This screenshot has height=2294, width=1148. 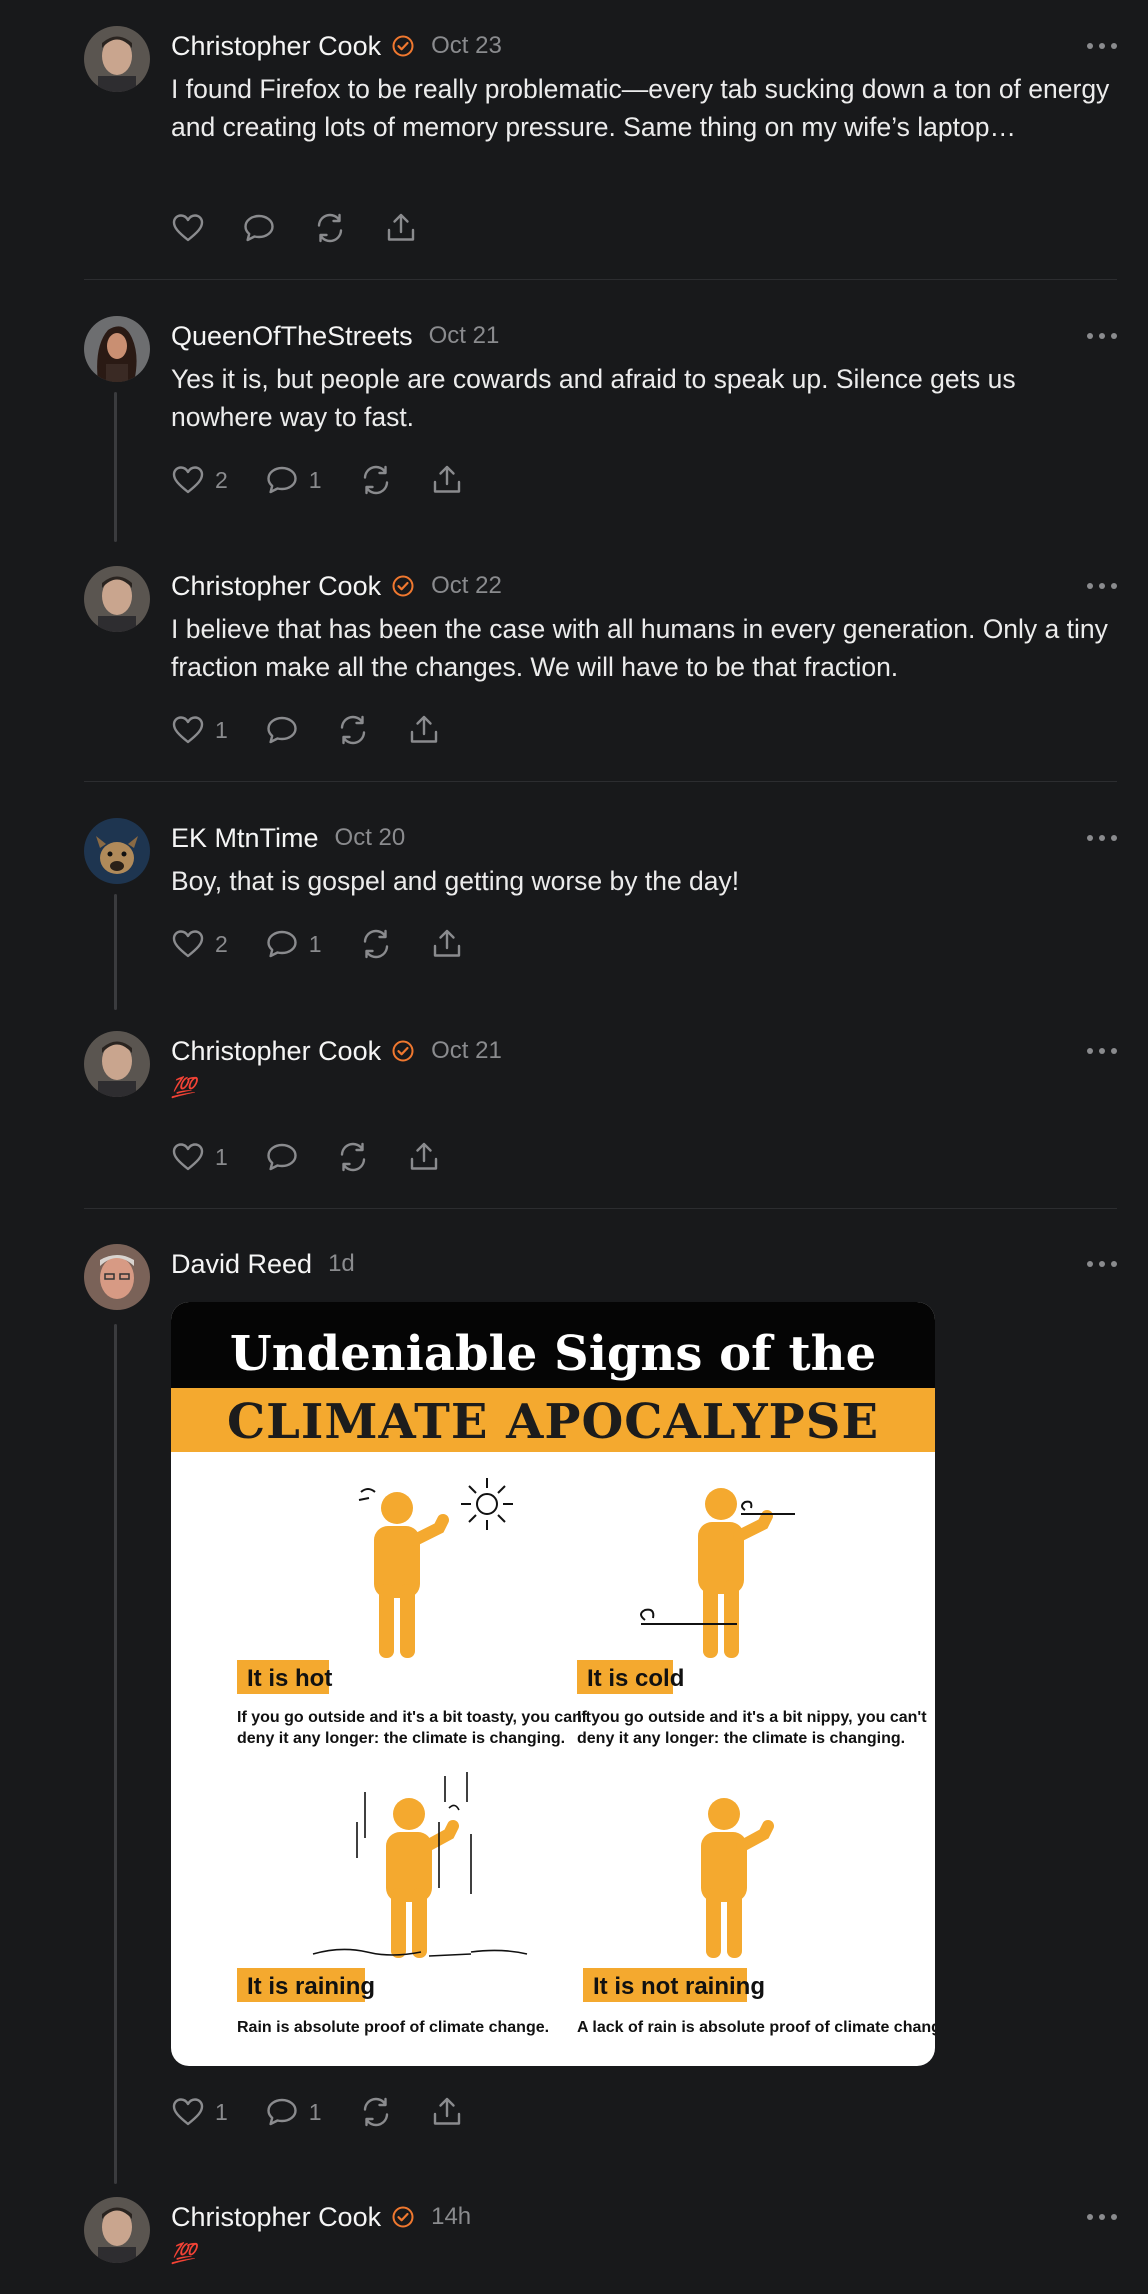 What do you see at coordinates (336, 2112) in the screenshot?
I see `post-actions: 1 1` at bounding box center [336, 2112].